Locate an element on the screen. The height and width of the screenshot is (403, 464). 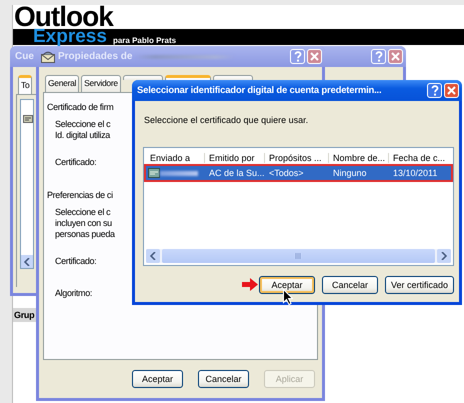
close-button is located at coordinates (451, 90).